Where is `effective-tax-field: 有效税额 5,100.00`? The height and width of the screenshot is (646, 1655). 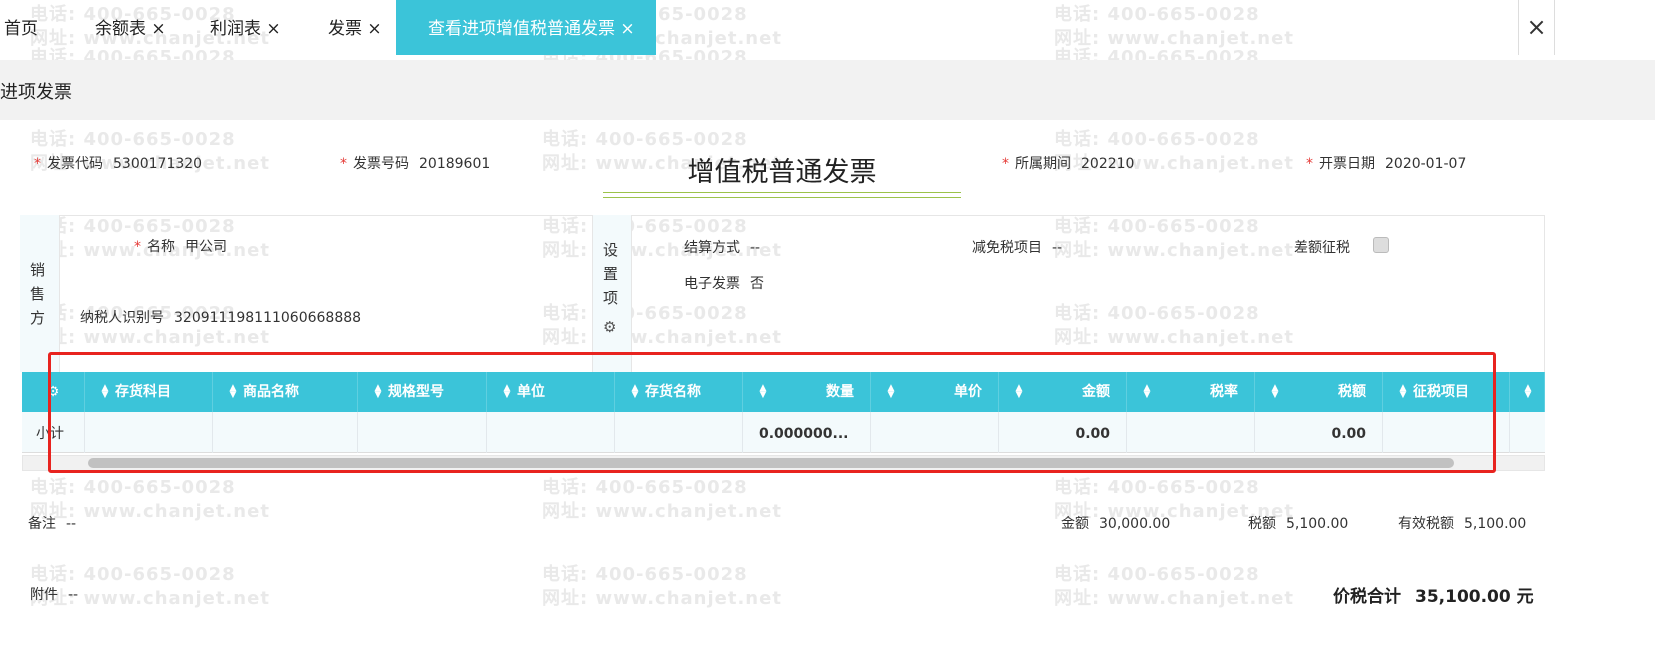 effective-tax-field: 有效税额 5,100.00 is located at coordinates (1462, 524).